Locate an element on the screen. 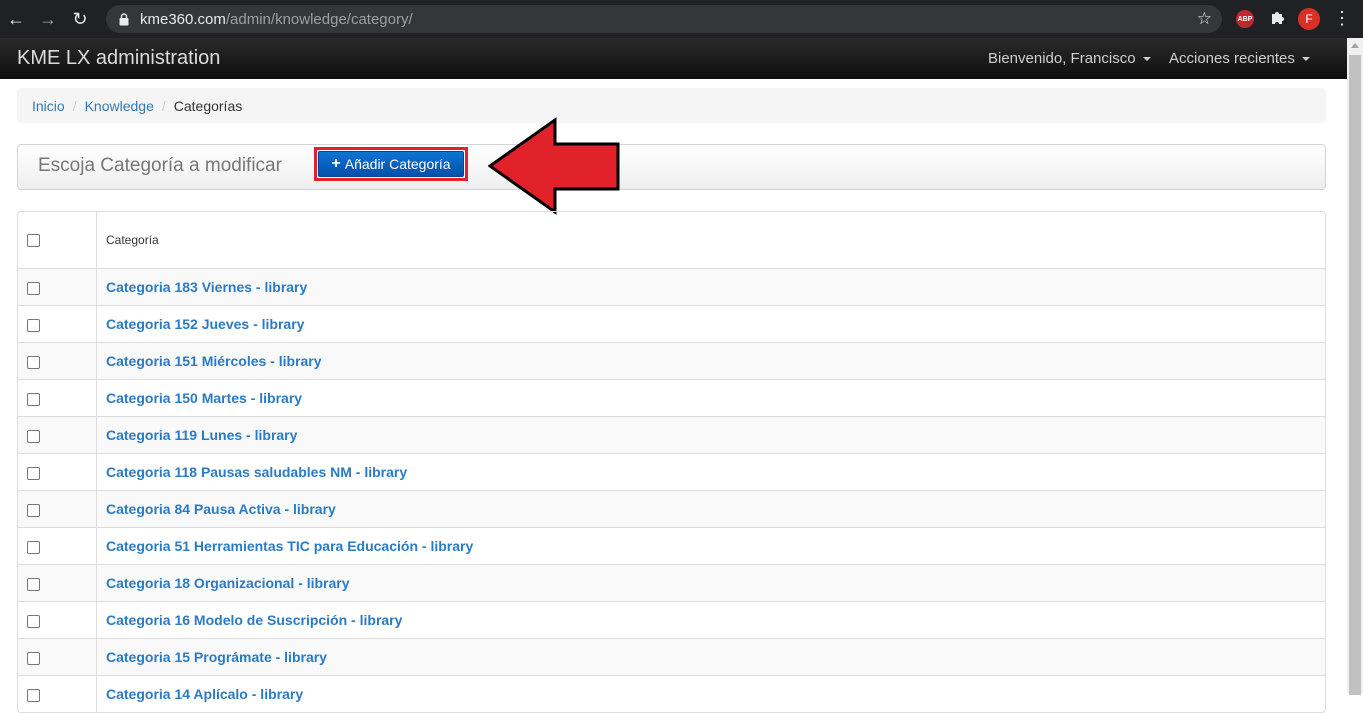  breadcrumb: Inicio / Knowledge / Categorías is located at coordinates (671, 105).